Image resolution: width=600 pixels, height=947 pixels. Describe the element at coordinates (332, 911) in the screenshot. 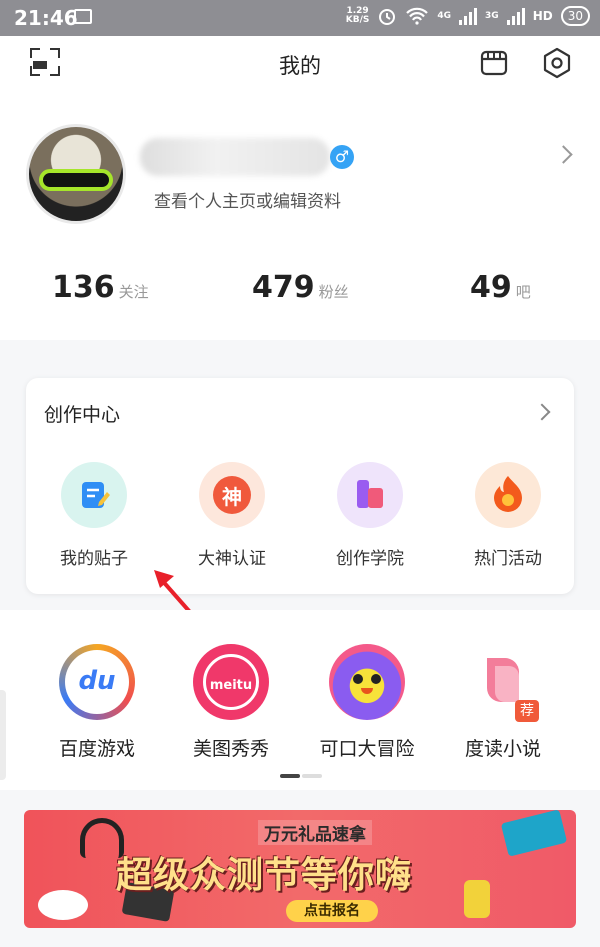

I see `banner-signup-button: 点击报名` at that location.